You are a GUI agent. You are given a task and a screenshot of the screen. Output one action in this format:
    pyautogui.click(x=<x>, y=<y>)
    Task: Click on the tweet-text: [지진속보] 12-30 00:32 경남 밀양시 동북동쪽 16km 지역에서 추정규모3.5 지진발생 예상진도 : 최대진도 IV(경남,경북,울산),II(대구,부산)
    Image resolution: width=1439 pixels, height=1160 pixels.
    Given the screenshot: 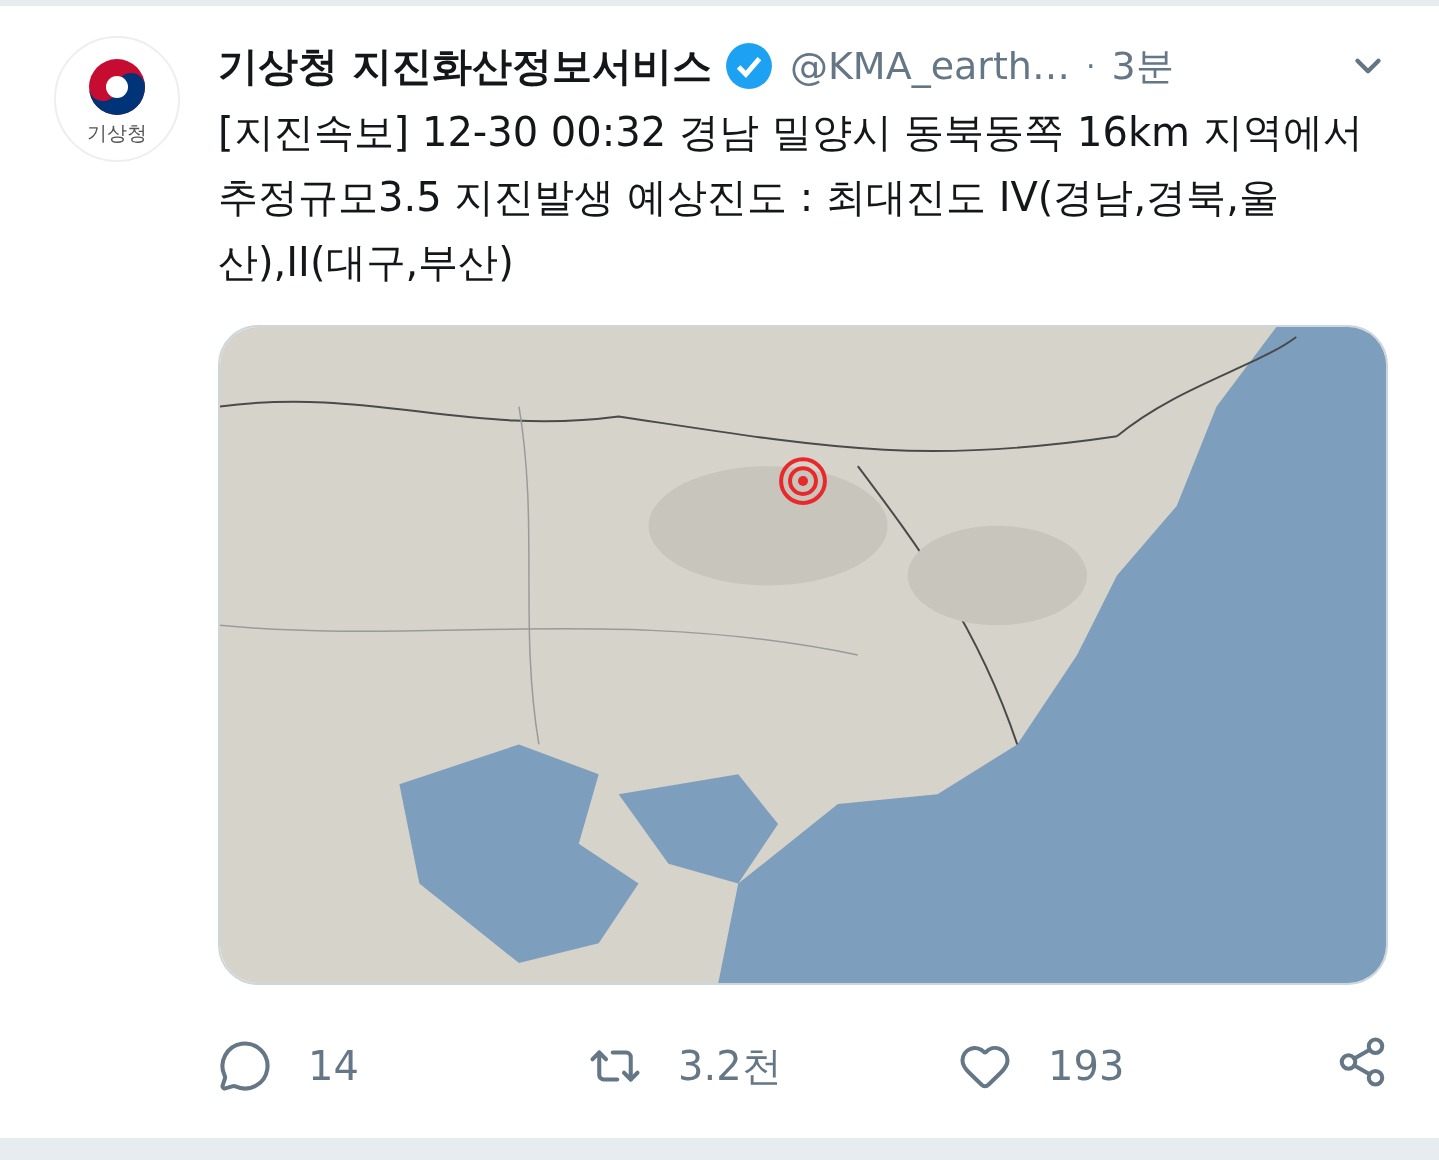 What is the action you would take?
    pyautogui.click(x=791, y=197)
    